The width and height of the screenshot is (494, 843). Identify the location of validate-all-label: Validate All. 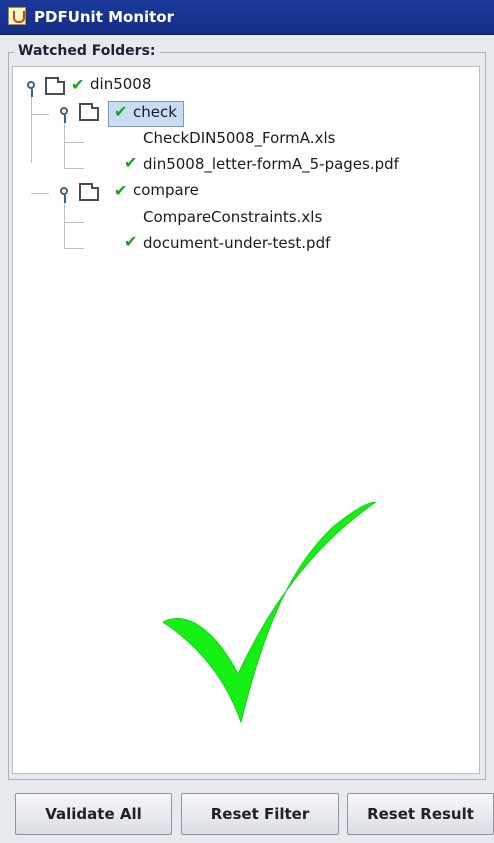
(93, 814).